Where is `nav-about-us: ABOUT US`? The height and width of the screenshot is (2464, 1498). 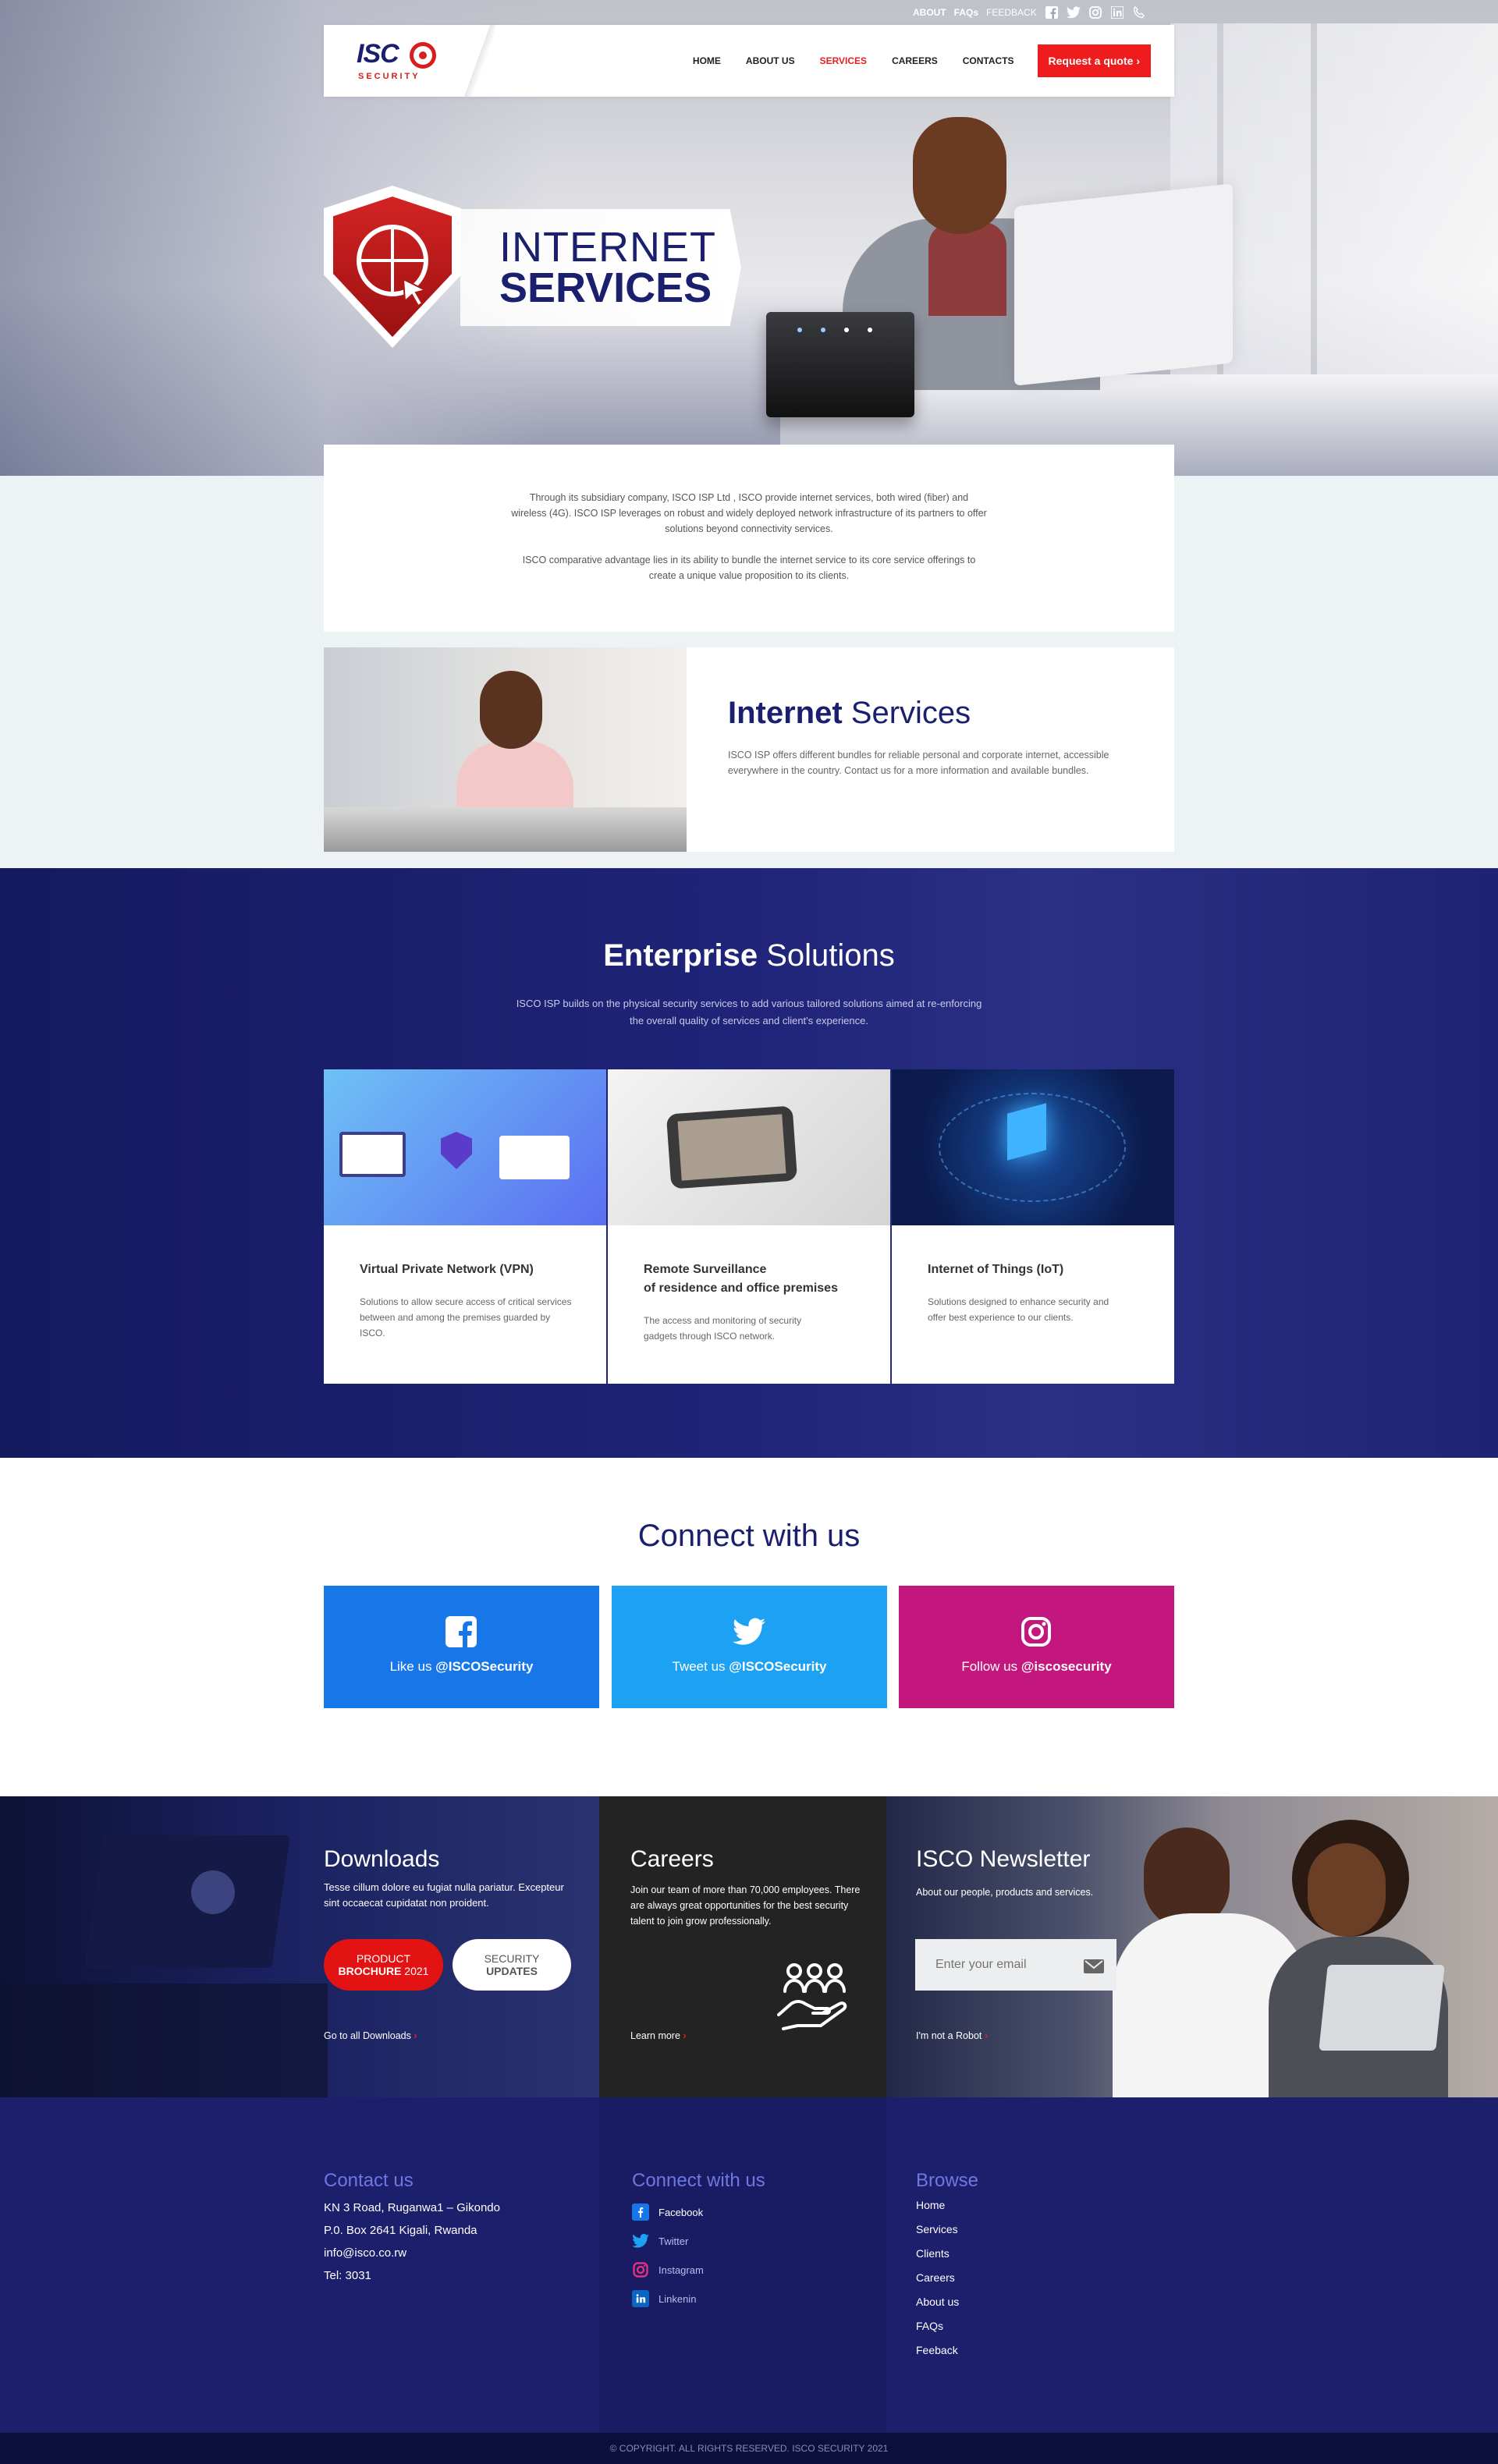 nav-about-us: ABOUT US is located at coordinates (770, 60).